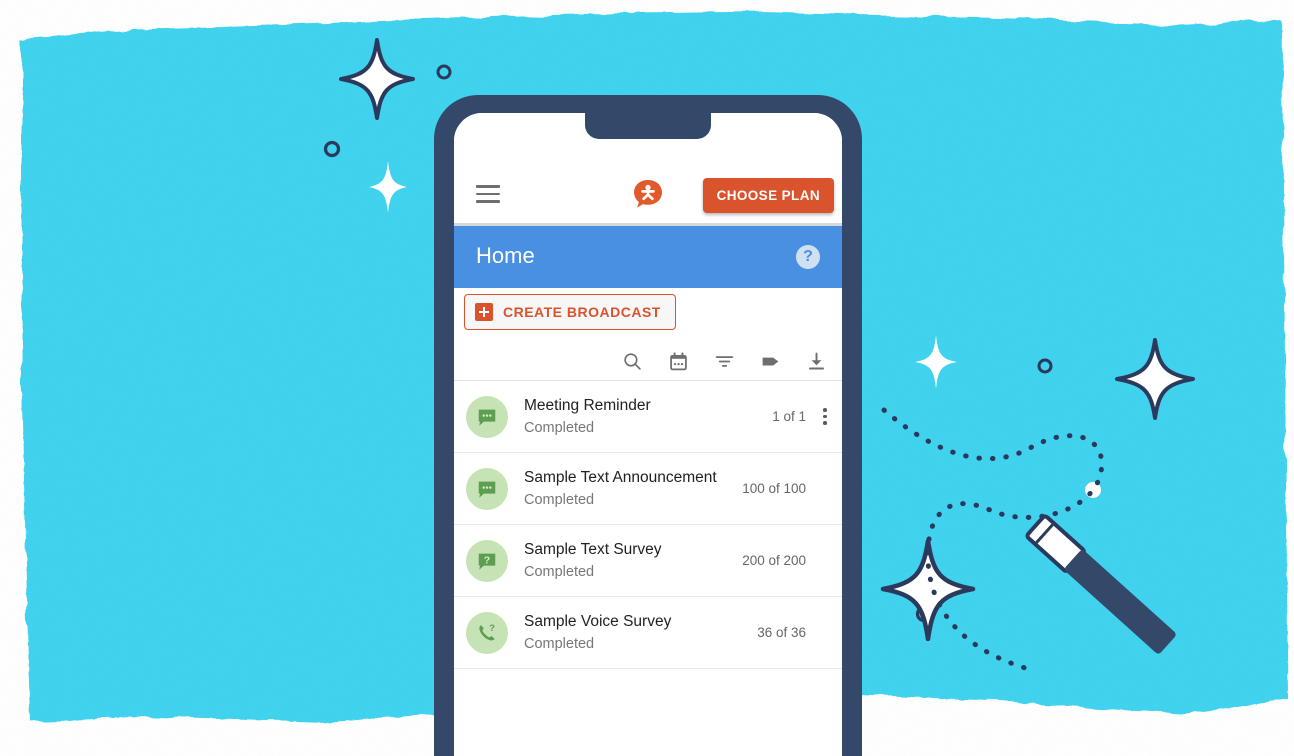 The width and height of the screenshot is (1294, 756). I want to click on table-row: Meeting Reminder Completed 1 of 1, so click(648, 417).